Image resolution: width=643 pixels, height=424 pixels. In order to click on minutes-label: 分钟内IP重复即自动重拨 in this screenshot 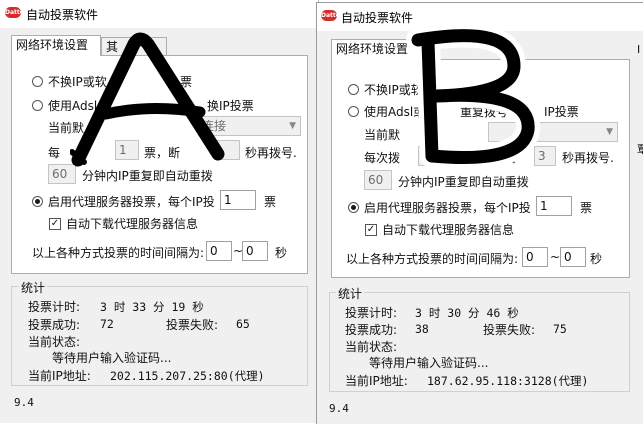, I will do `click(463, 182)`.